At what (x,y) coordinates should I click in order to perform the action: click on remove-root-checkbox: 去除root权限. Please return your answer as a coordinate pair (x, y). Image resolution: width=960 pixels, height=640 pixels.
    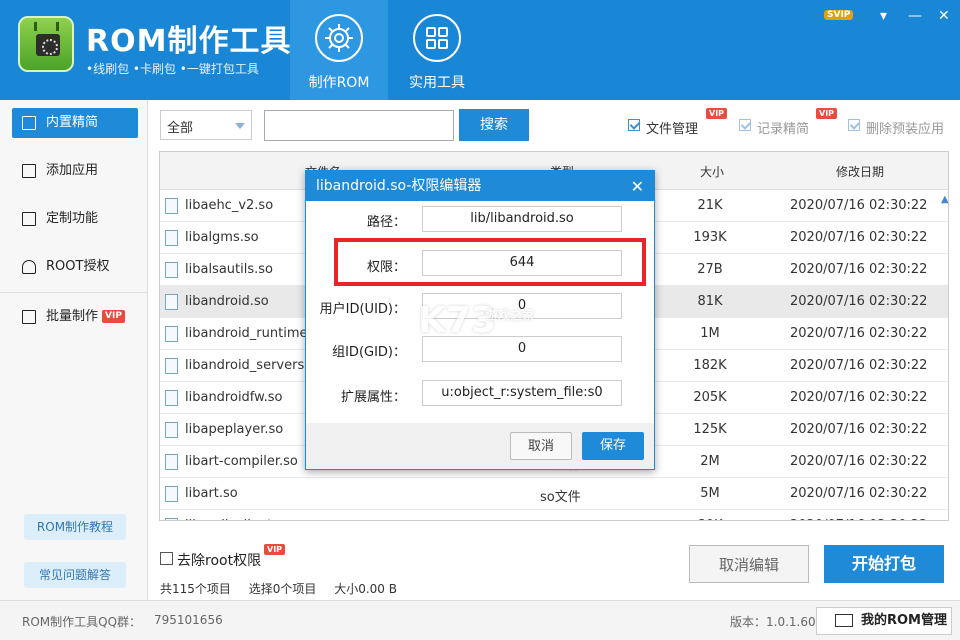
    Looking at the image, I should click on (210, 560).